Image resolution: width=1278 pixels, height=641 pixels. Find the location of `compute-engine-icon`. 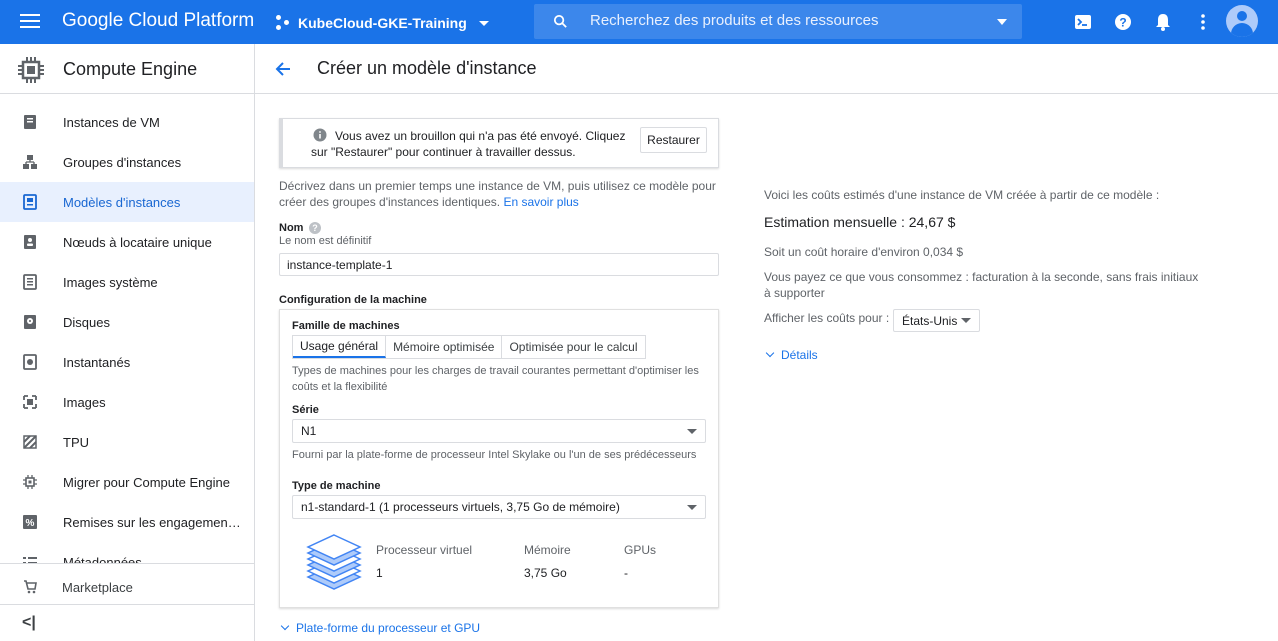

compute-engine-icon is located at coordinates (31, 70).